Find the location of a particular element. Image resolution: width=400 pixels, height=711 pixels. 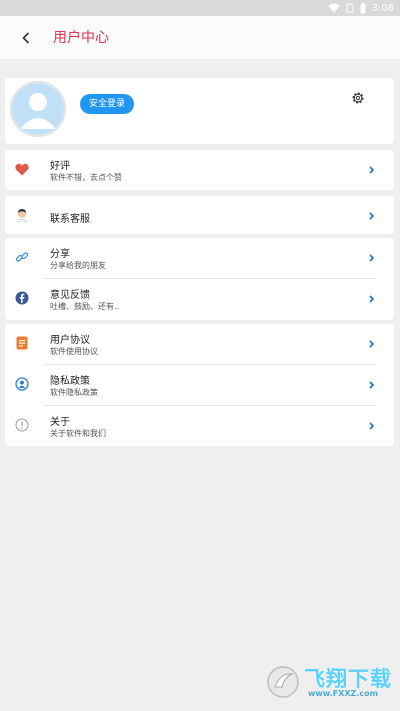

status-time: 3:08 is located at coordinates (382, 8).